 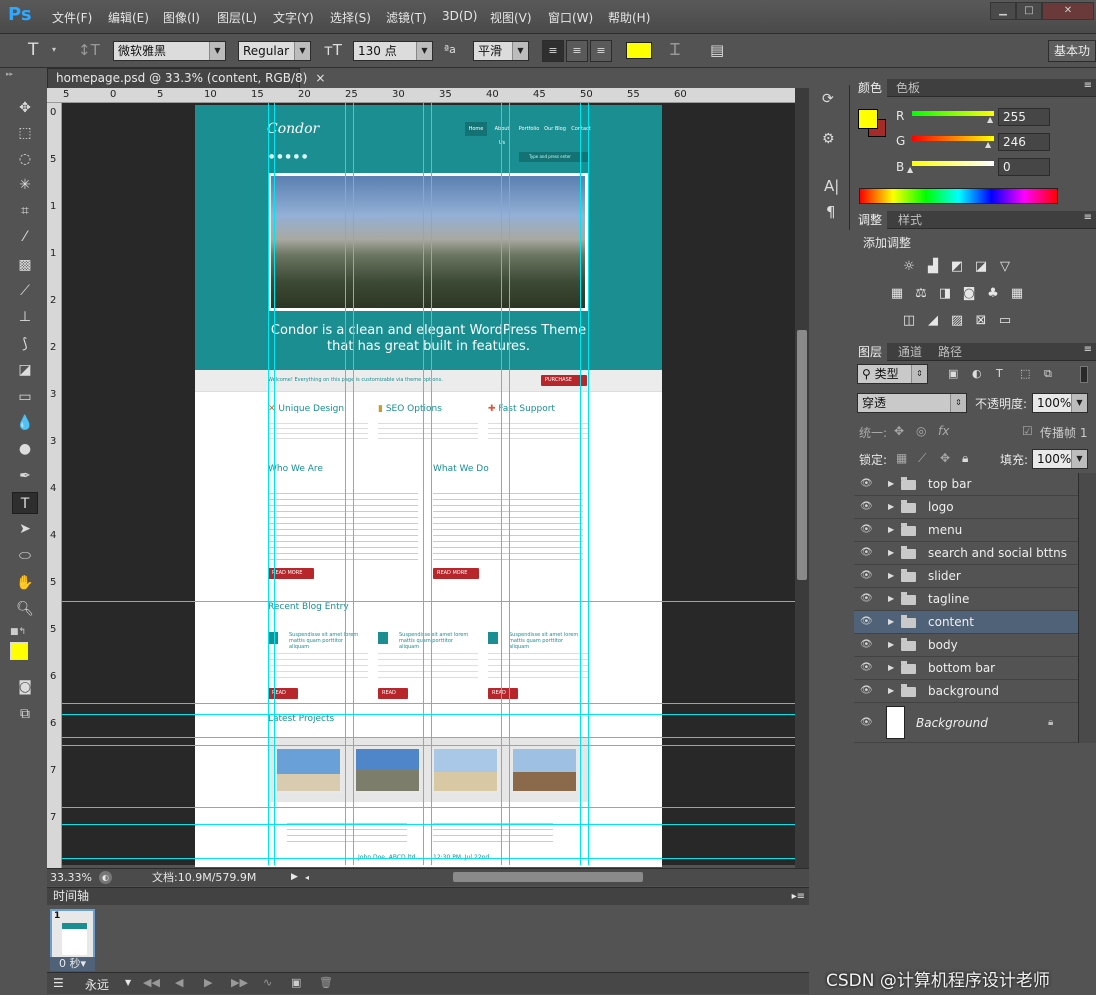 What do you see at coordinates (993, 294) in the screenshot?
I see `channel-mixer-icon: ♣` at bounding box center [993, 294].